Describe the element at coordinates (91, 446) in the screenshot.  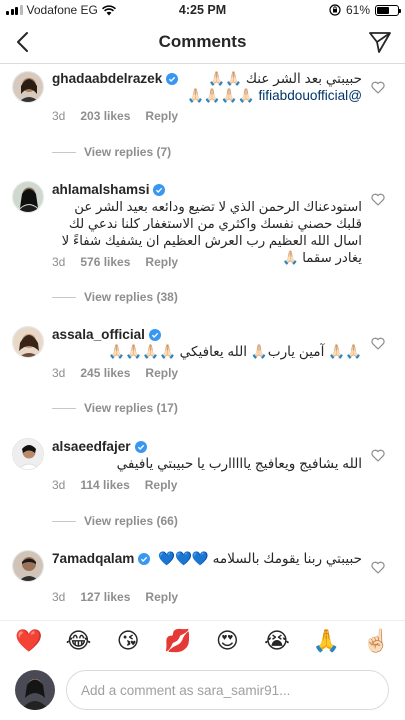
I see `comment-username: alsaeedfajer` at that location.